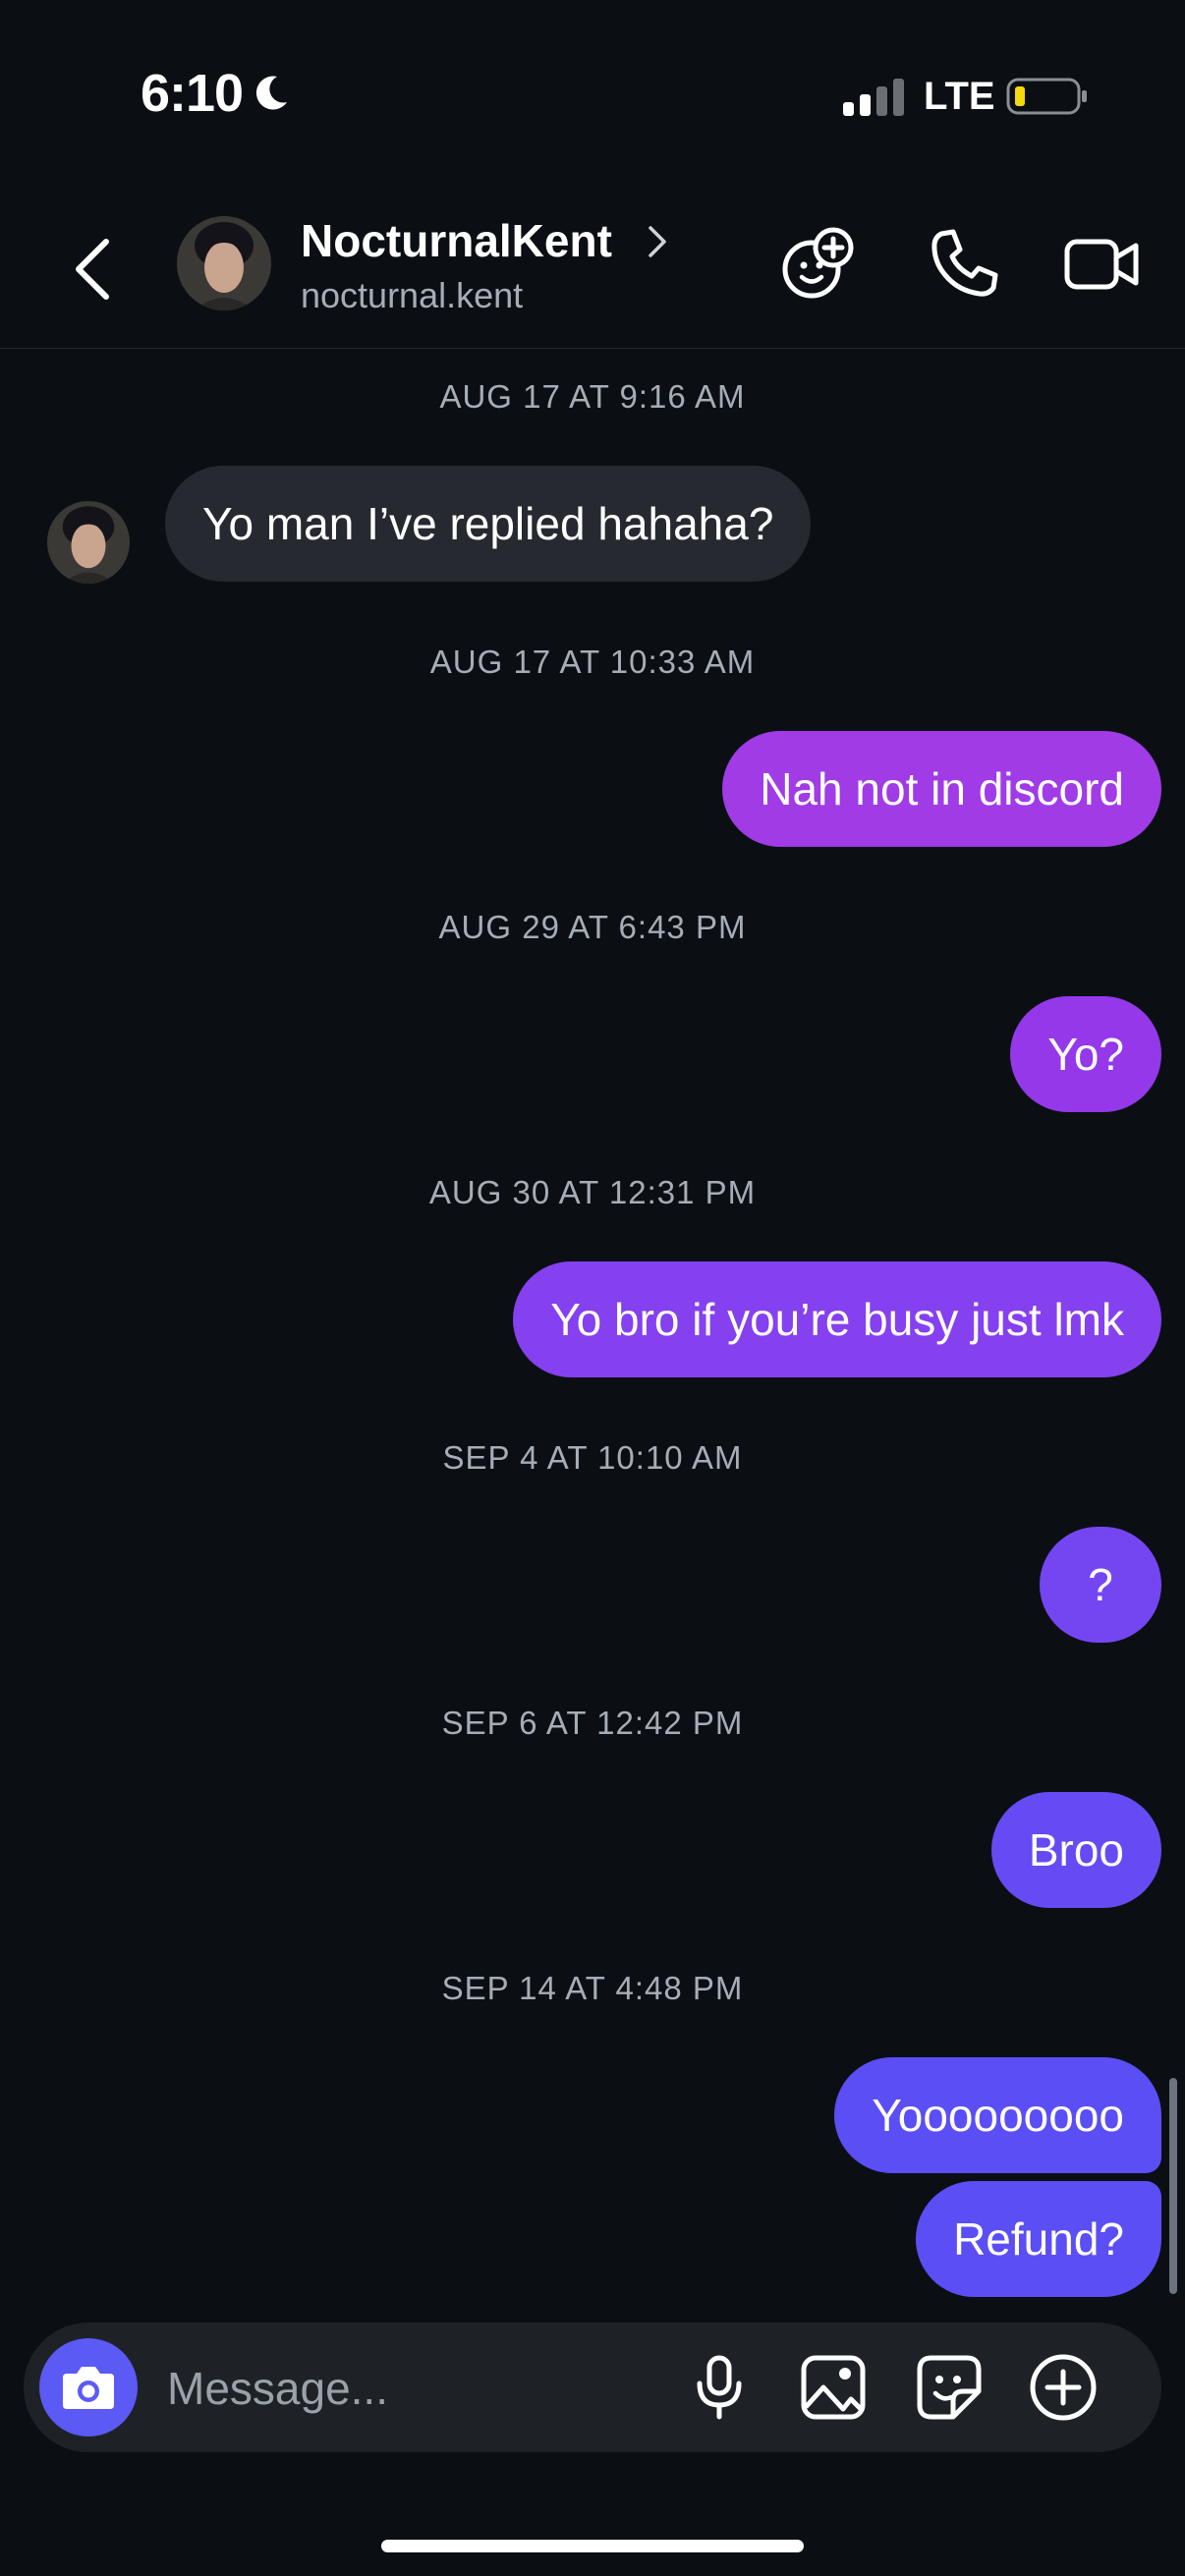 The image size is (1185, 2576). What do you see at coordinates (592, 268) in the screenshot?
I see `chat-header: NocturnalKent nocturnal.kent` at bounding box center [592, 268].